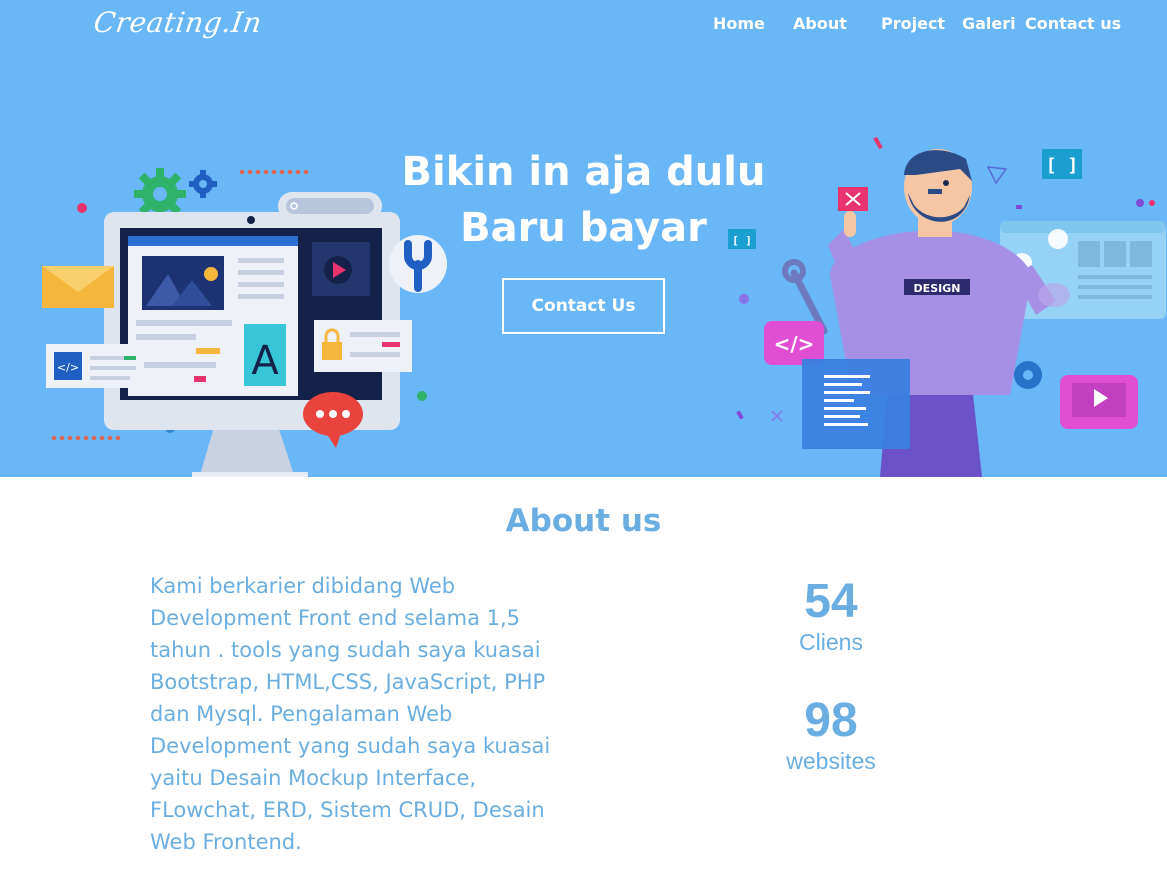 Image resolution: width=1167 pixels, height=873 pixels. Describe the element at coordinates (989, 25) in the screenshot. I see `nav-link-galeri: Galeri` at that location.